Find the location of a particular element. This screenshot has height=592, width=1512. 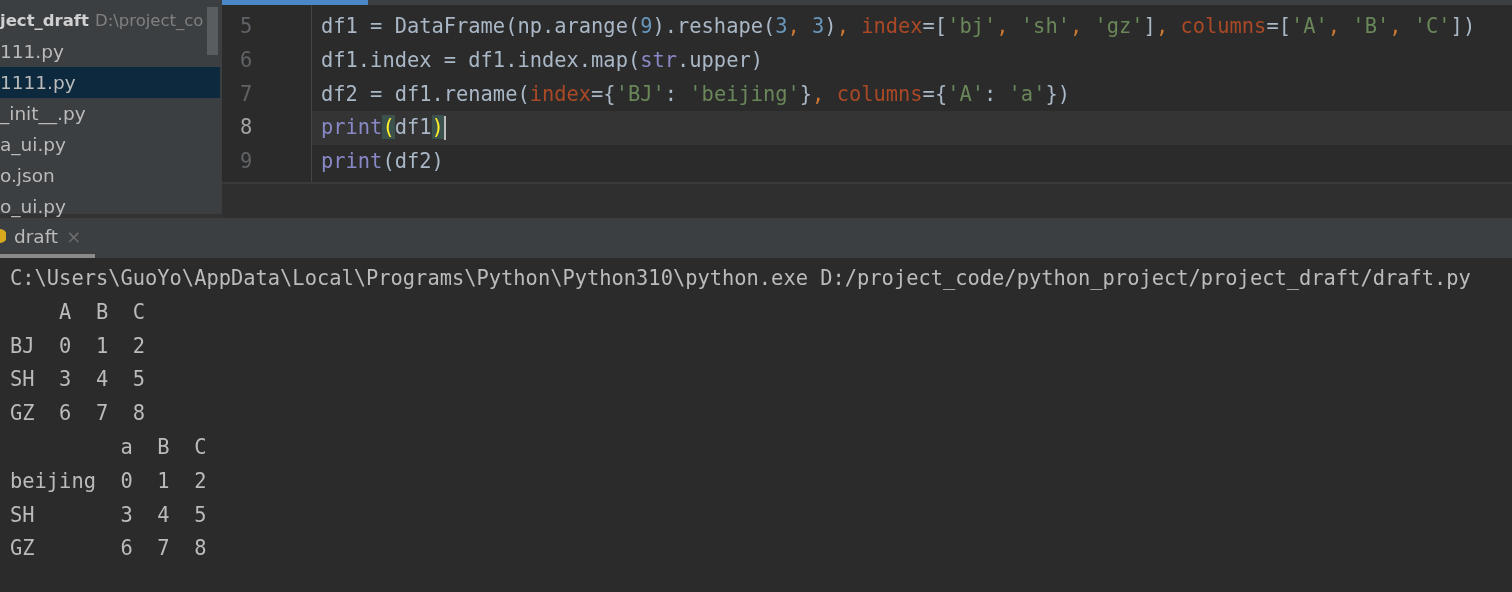

file-item: 111.py is located at coordinates (110, 51).